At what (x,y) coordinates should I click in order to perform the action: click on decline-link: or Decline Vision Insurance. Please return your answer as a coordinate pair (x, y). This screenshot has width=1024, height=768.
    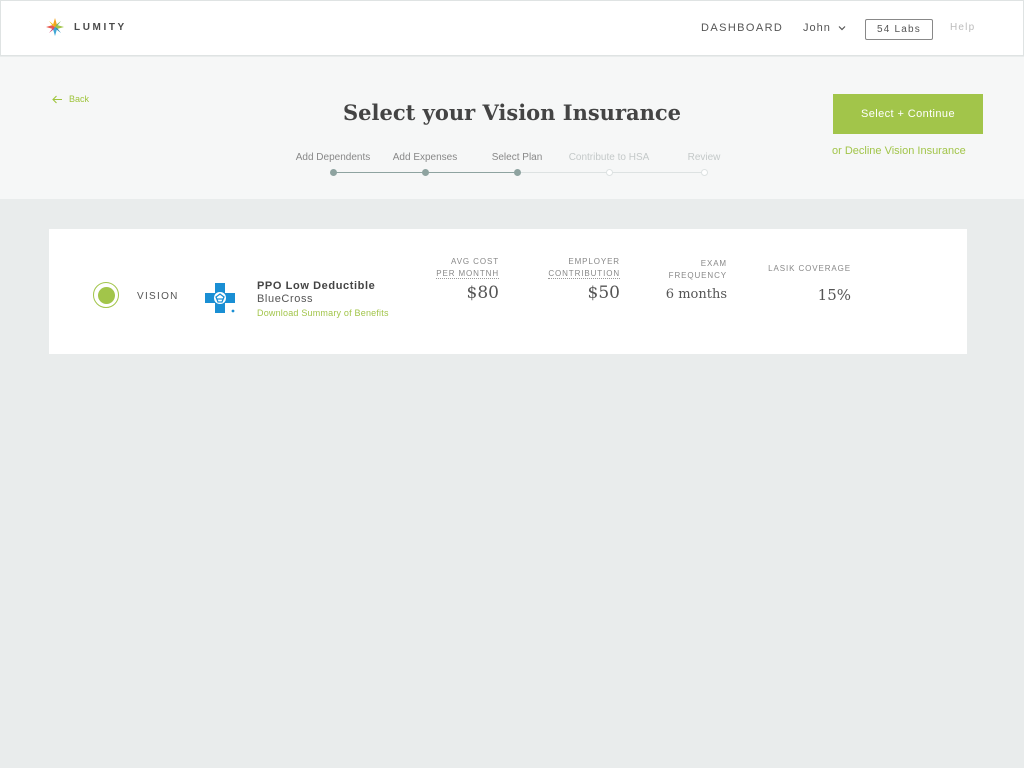
    Looking at the image, I should click on (899, 151).